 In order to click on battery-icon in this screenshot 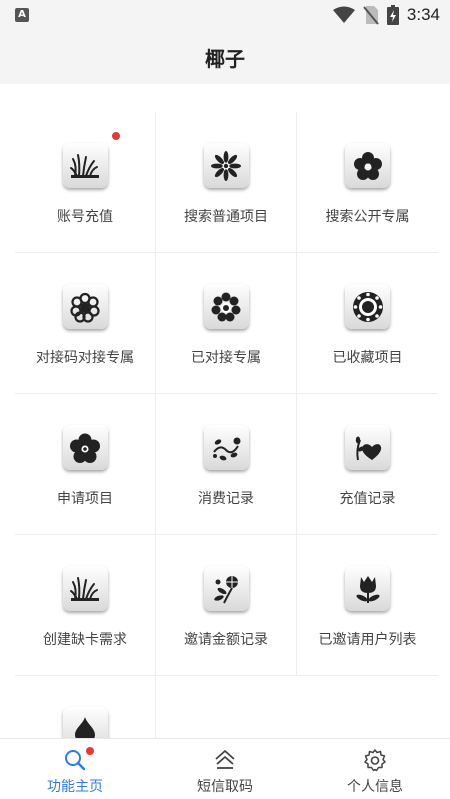, I will do `click(392, 15)`.